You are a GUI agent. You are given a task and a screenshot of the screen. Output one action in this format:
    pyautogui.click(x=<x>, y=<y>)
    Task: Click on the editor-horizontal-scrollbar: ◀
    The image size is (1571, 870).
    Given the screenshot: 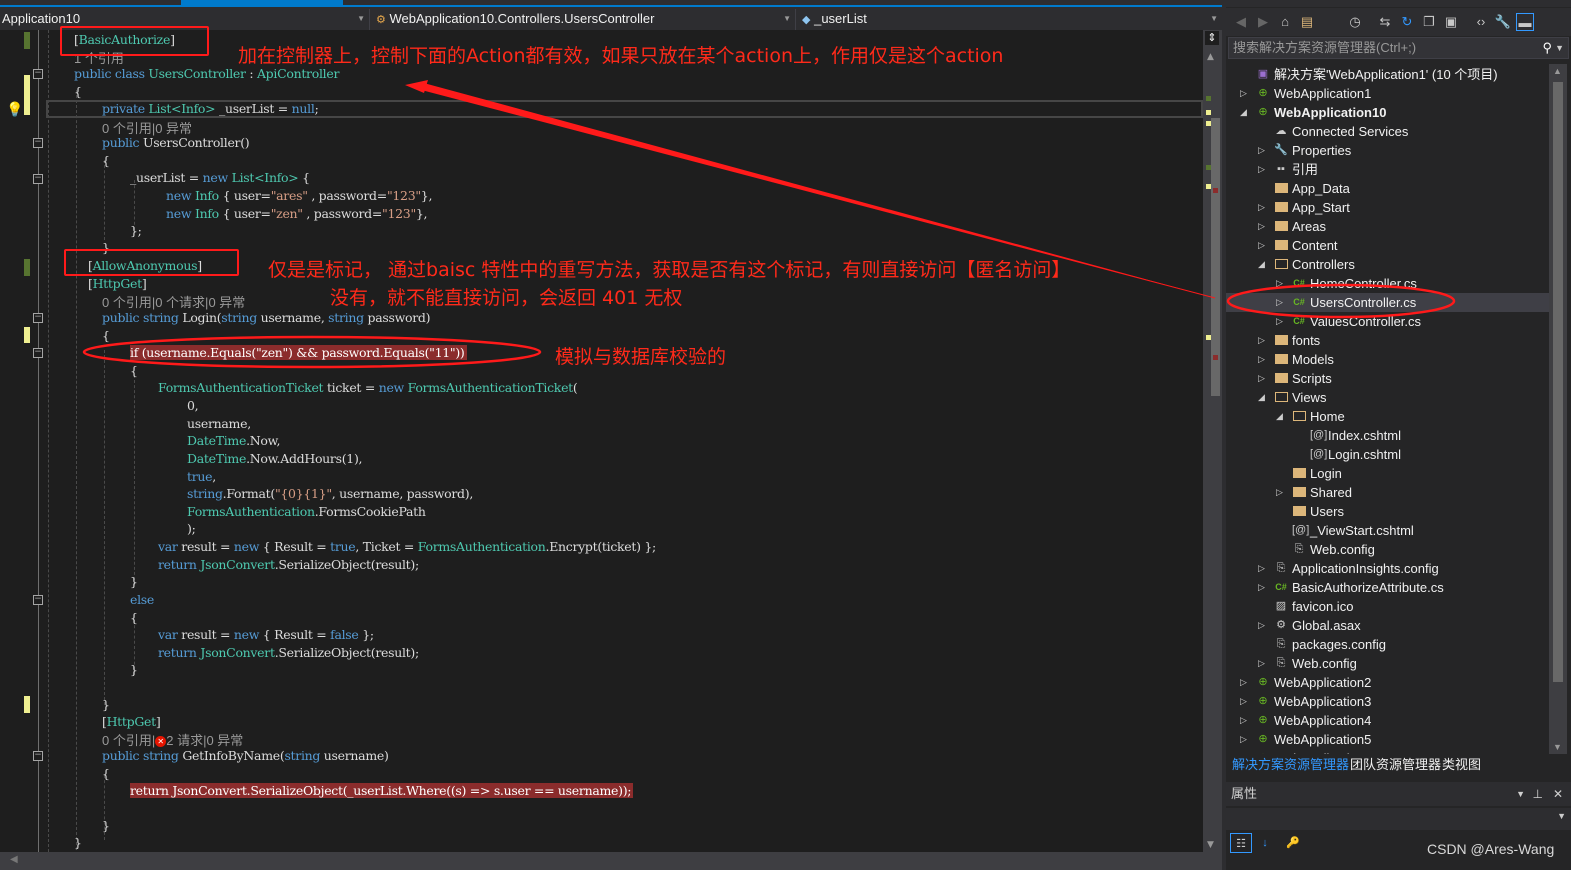 What is the action you would take?
    pyautogui.click(x=611, y=861)
    